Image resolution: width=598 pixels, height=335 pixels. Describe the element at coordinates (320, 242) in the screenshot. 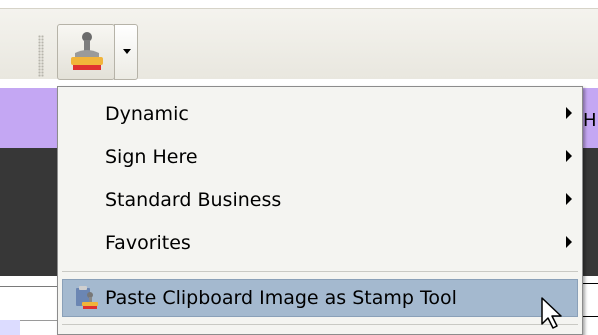

I see `menu-item-favorites: Favorites` at that location.